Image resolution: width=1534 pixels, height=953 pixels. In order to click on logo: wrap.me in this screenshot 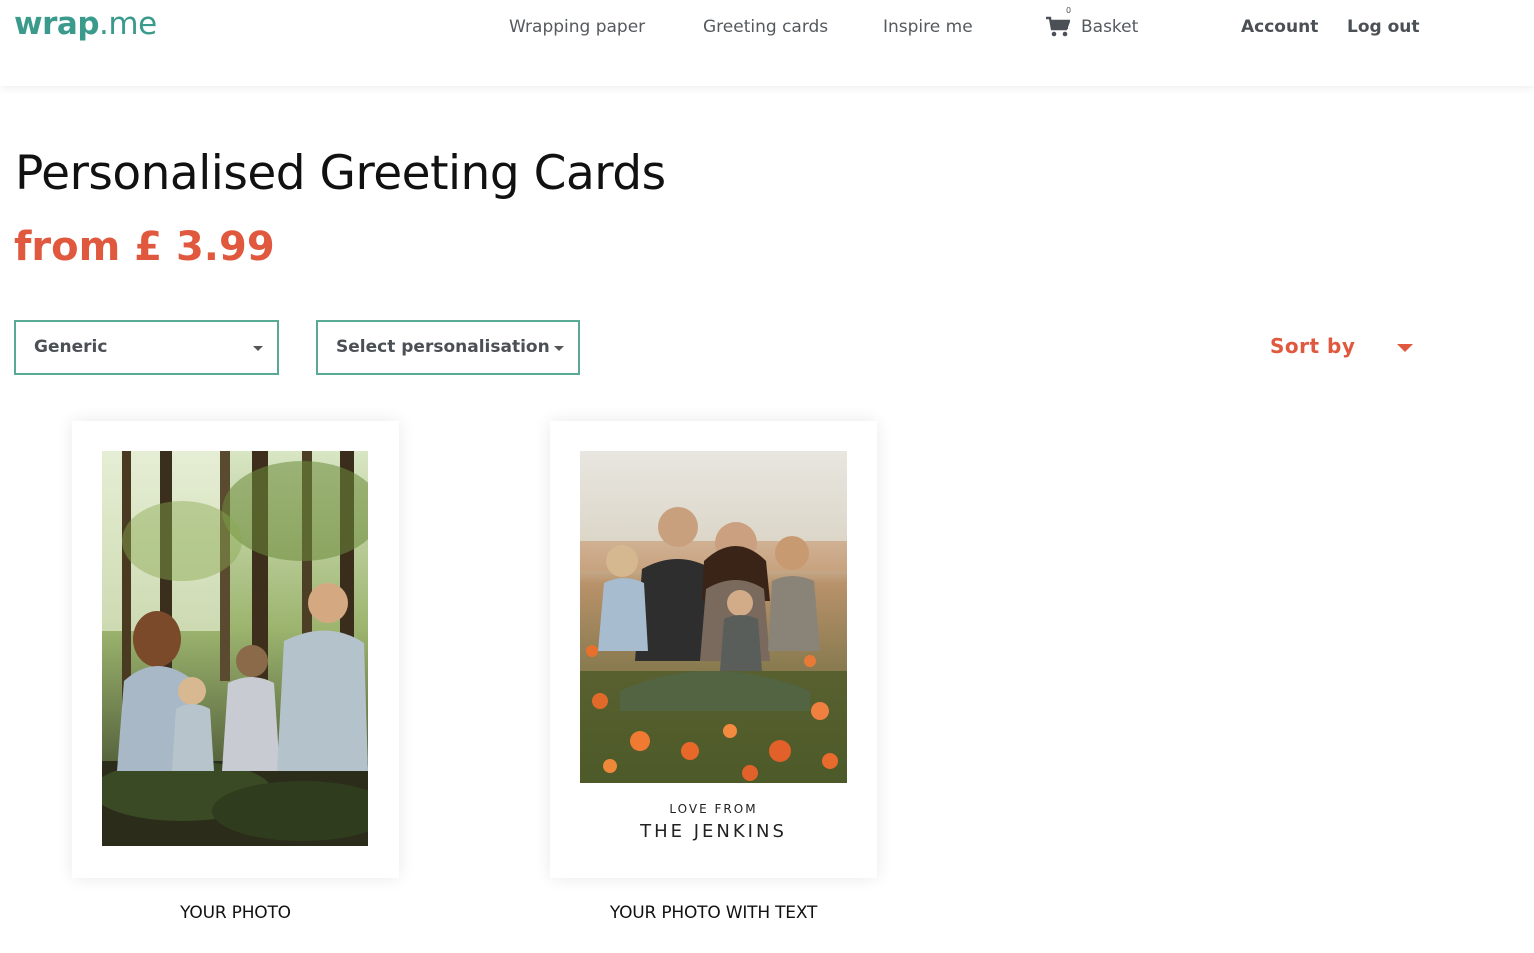, I will do `click(85, 24)`.